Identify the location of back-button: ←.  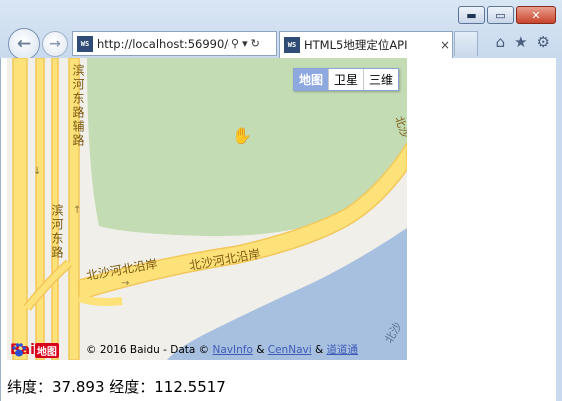
(24, 44).